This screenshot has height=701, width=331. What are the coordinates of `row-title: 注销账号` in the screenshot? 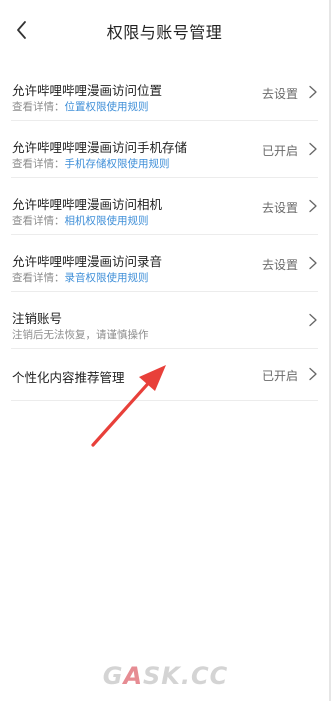 It's located at (37, 318).